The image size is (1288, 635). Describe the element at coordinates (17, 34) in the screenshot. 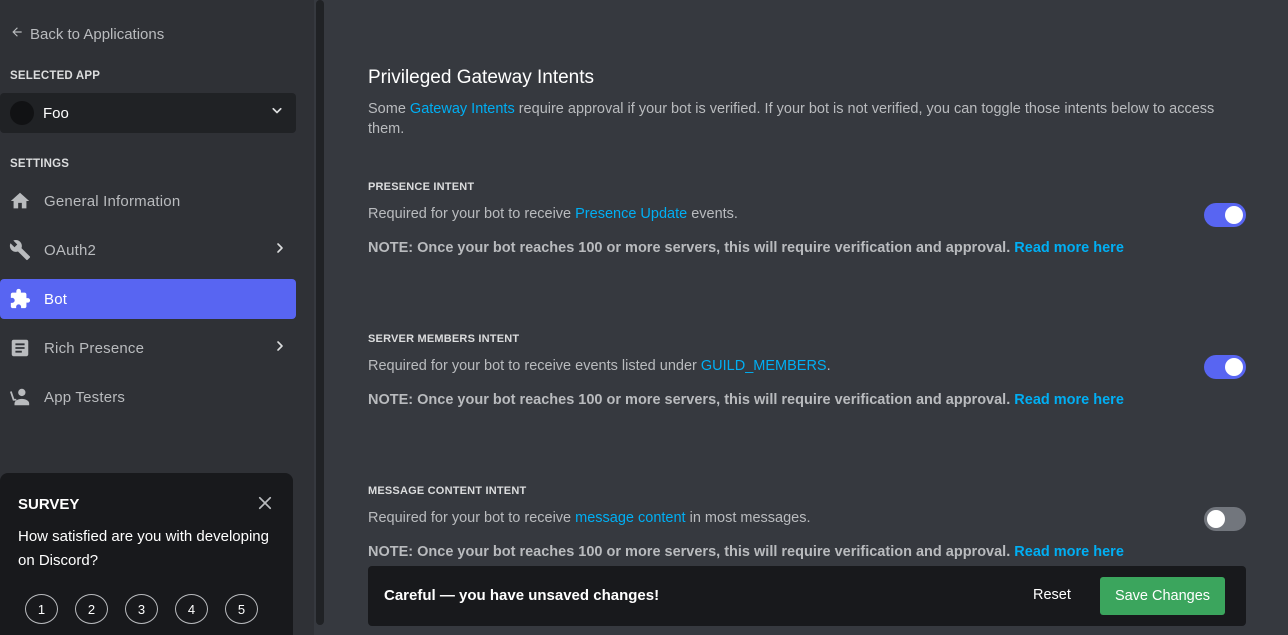

I see `arrow-left-icon` at that location.